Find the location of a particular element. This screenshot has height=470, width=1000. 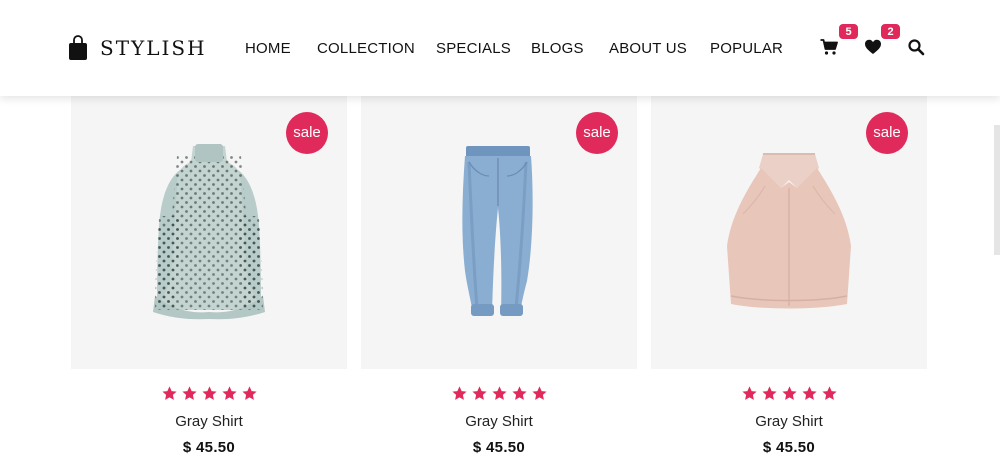

nav-about-us: ABOUT US is located at coordinates (648, 49).